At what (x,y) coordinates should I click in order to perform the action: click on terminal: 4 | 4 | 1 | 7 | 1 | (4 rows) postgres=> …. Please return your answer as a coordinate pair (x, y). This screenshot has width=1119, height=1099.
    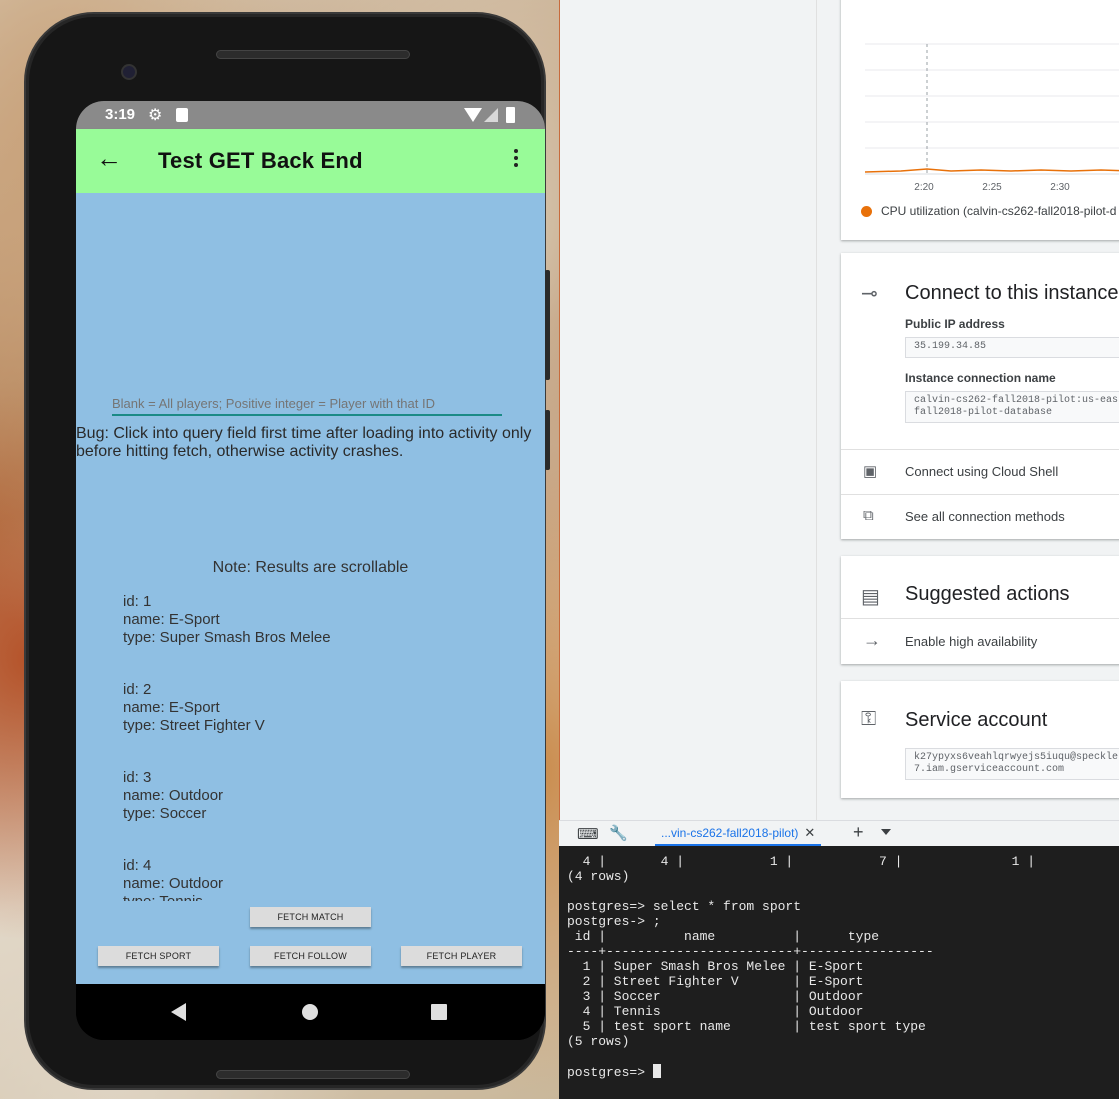
    Looking at the image, I should click on (839, 972).